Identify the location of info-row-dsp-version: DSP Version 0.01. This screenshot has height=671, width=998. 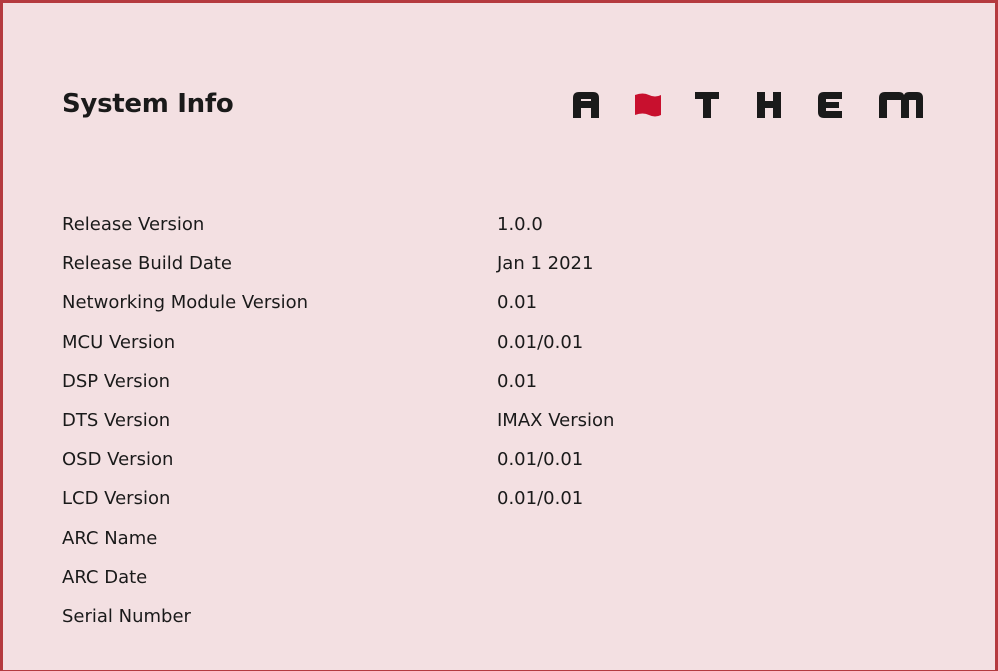
(512, 381).